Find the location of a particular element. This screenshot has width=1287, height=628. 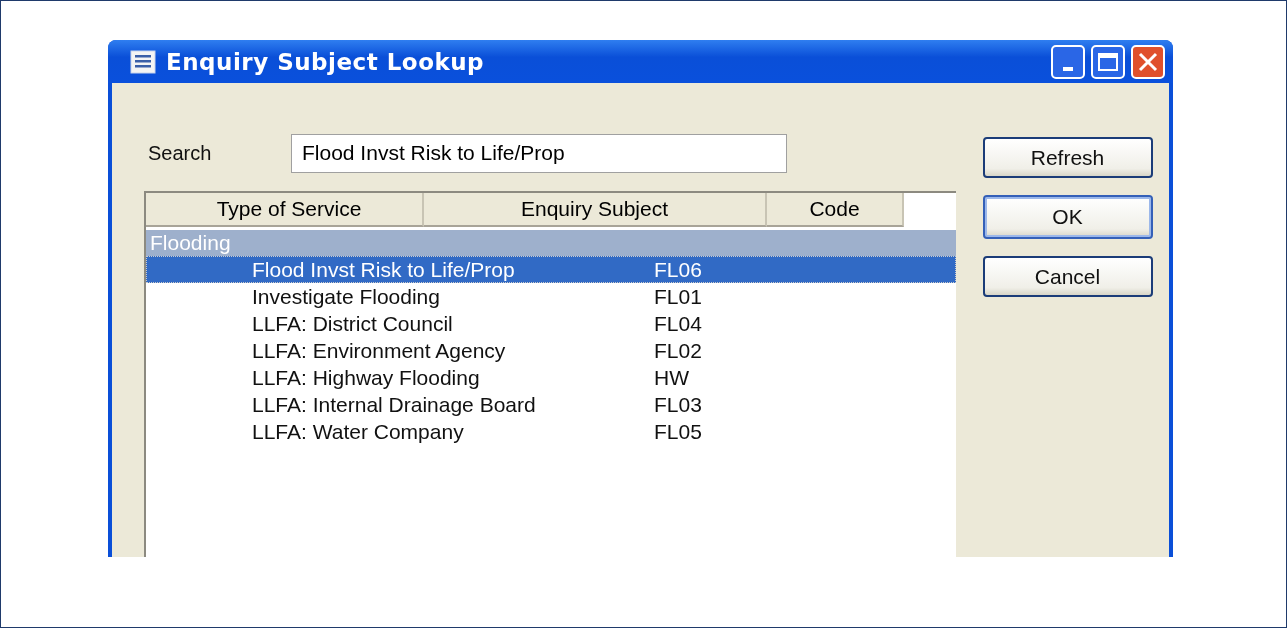

code-cell: FL04 is located at coordinates (678, 323).